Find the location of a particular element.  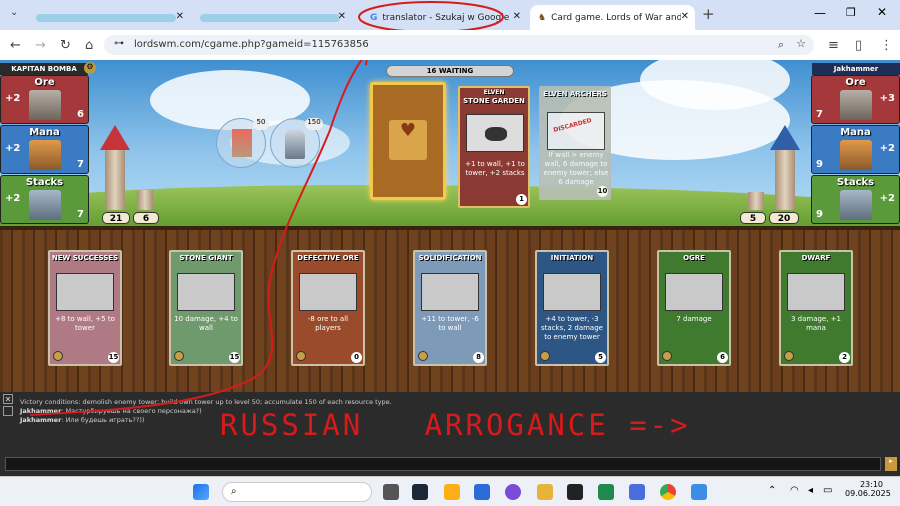

tab-card-game: ♞ Card game. Lords of War and M ✕ is located at coordinates (612, 17).